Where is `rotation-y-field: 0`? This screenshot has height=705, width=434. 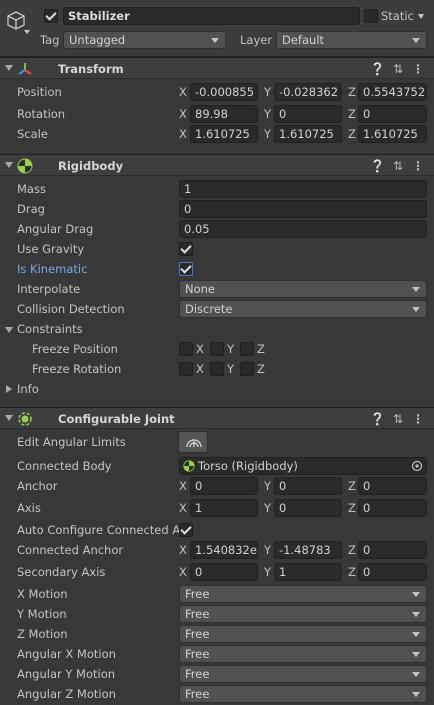 rotation-y-field: 0 is located at coordinates (308, 114).